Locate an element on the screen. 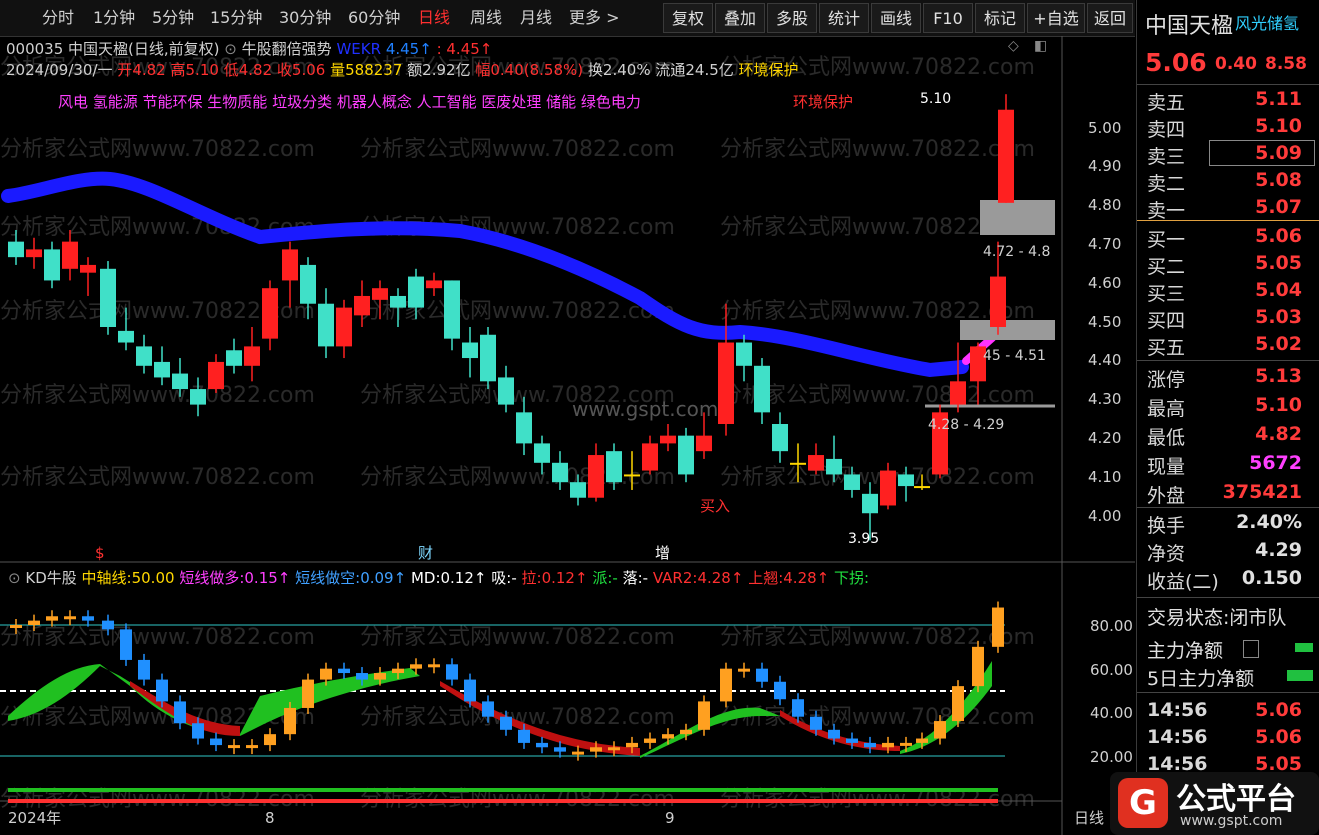  ask-row: 卖一 5.07 is located at coordinates (1228, 208).